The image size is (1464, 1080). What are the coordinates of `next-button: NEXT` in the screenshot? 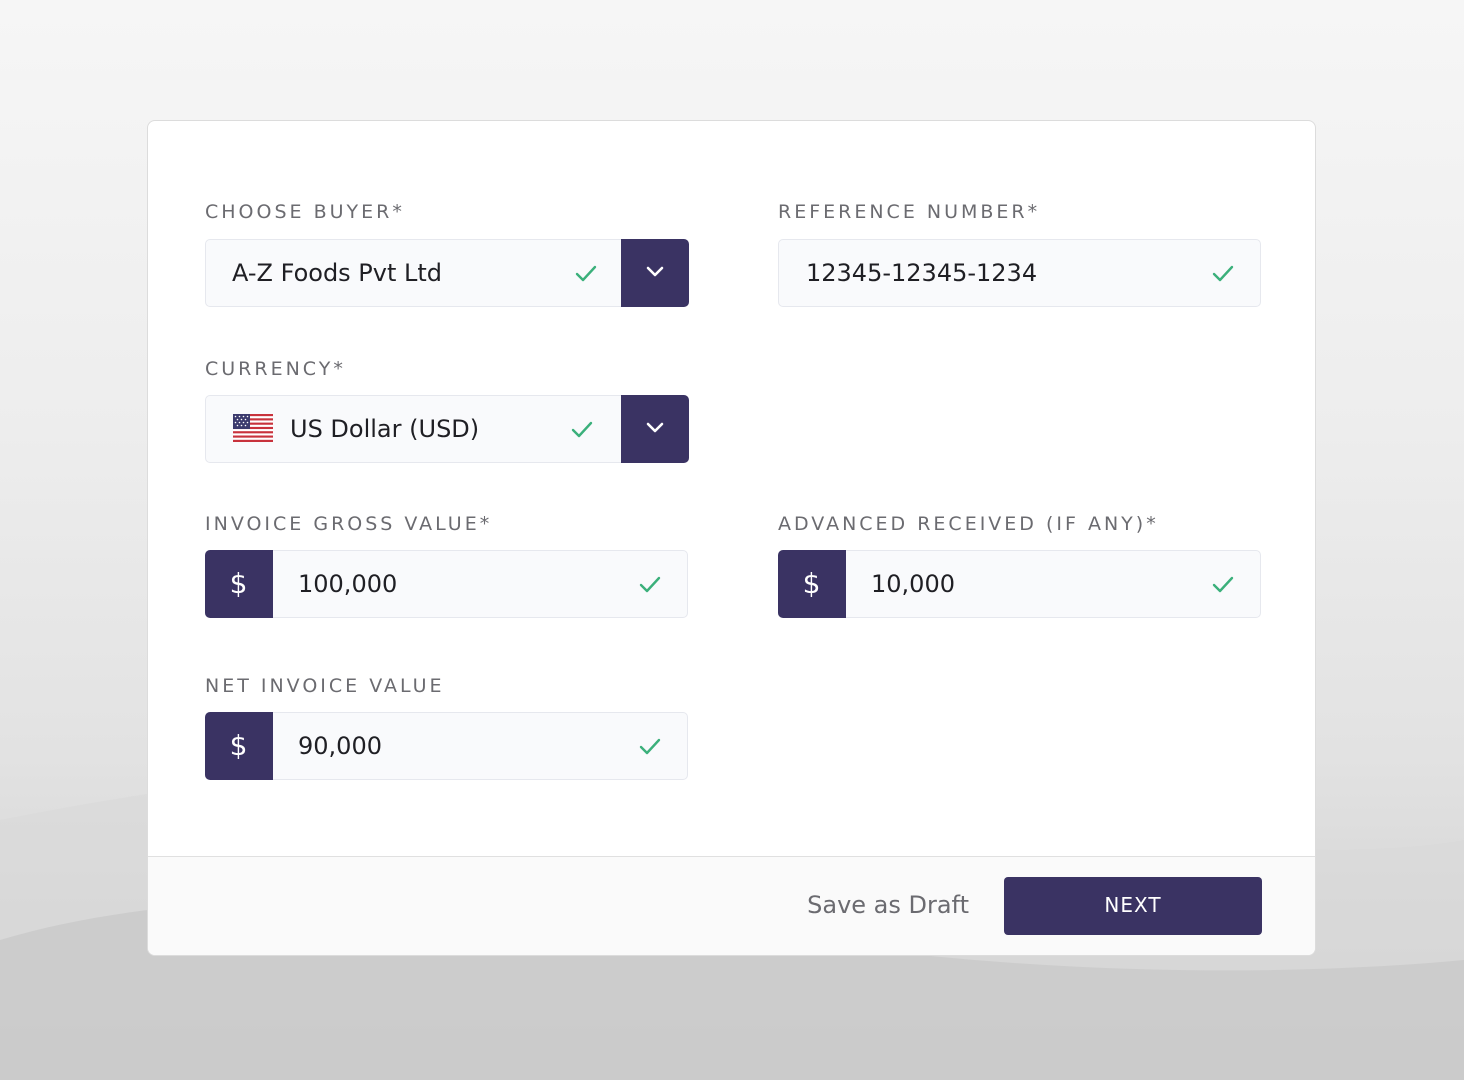 It's located at (1133, 906).